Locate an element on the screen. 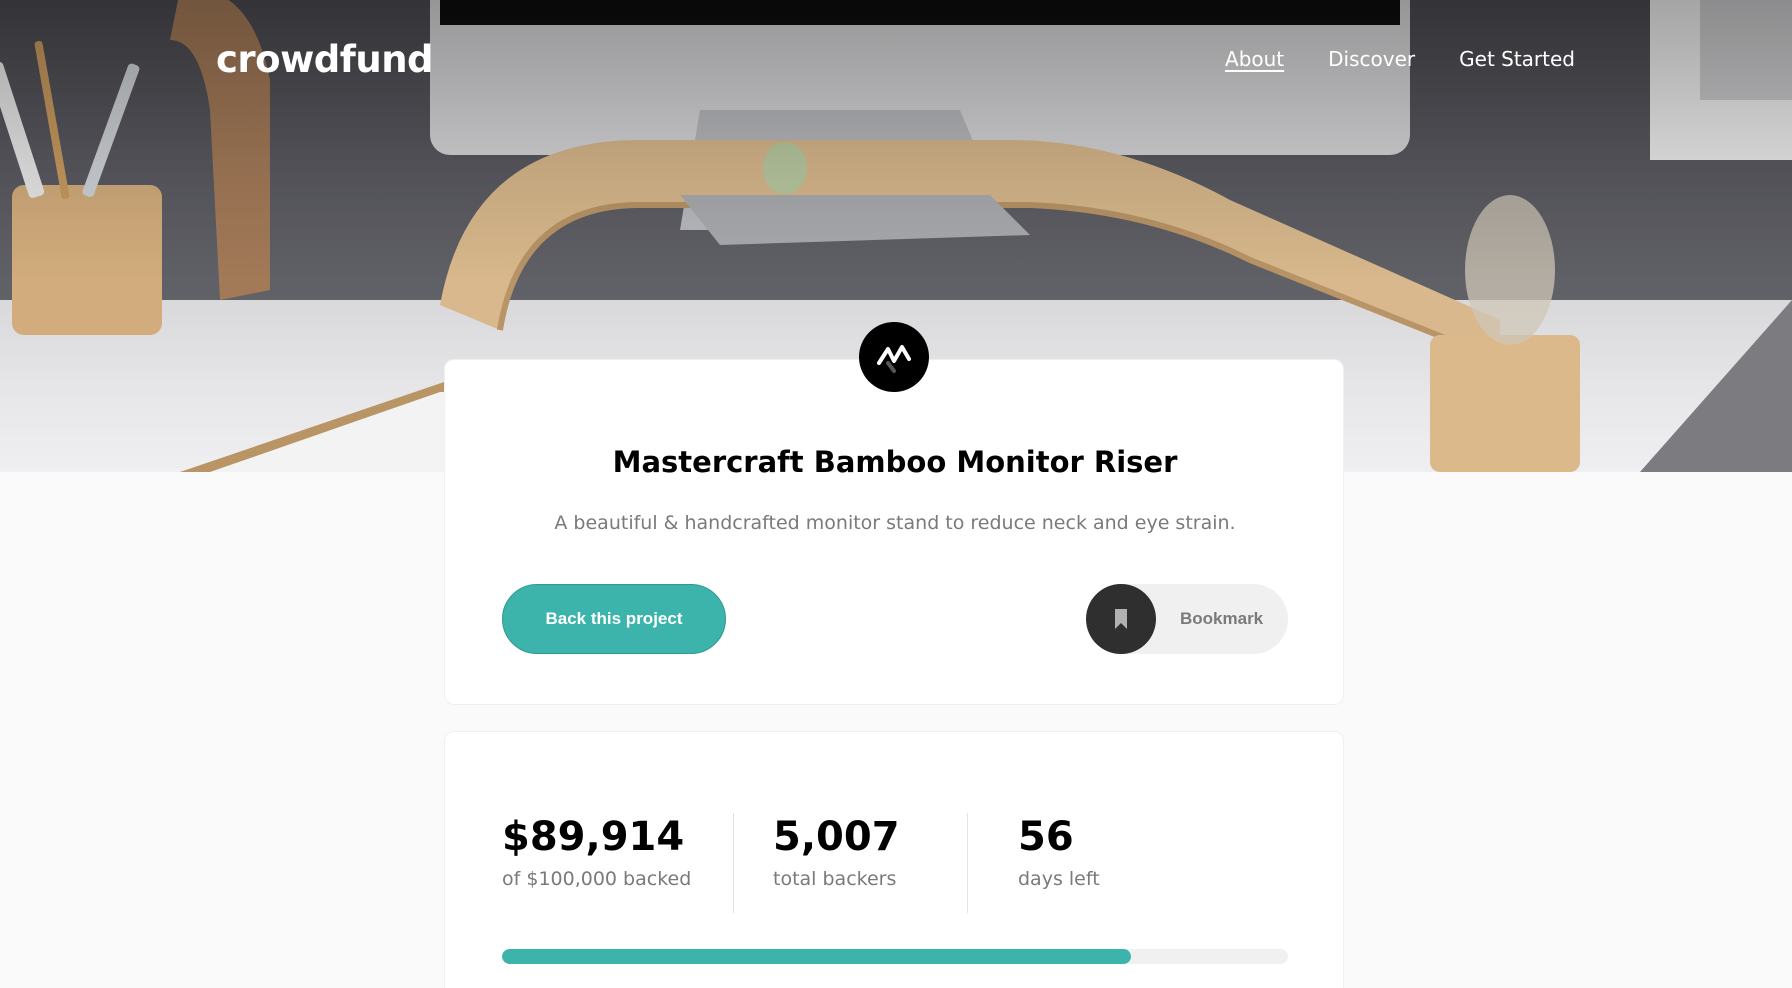 The width and height of the screenshot is (1792, 988). bookmark-icon is located at coordinates (1121, 619).